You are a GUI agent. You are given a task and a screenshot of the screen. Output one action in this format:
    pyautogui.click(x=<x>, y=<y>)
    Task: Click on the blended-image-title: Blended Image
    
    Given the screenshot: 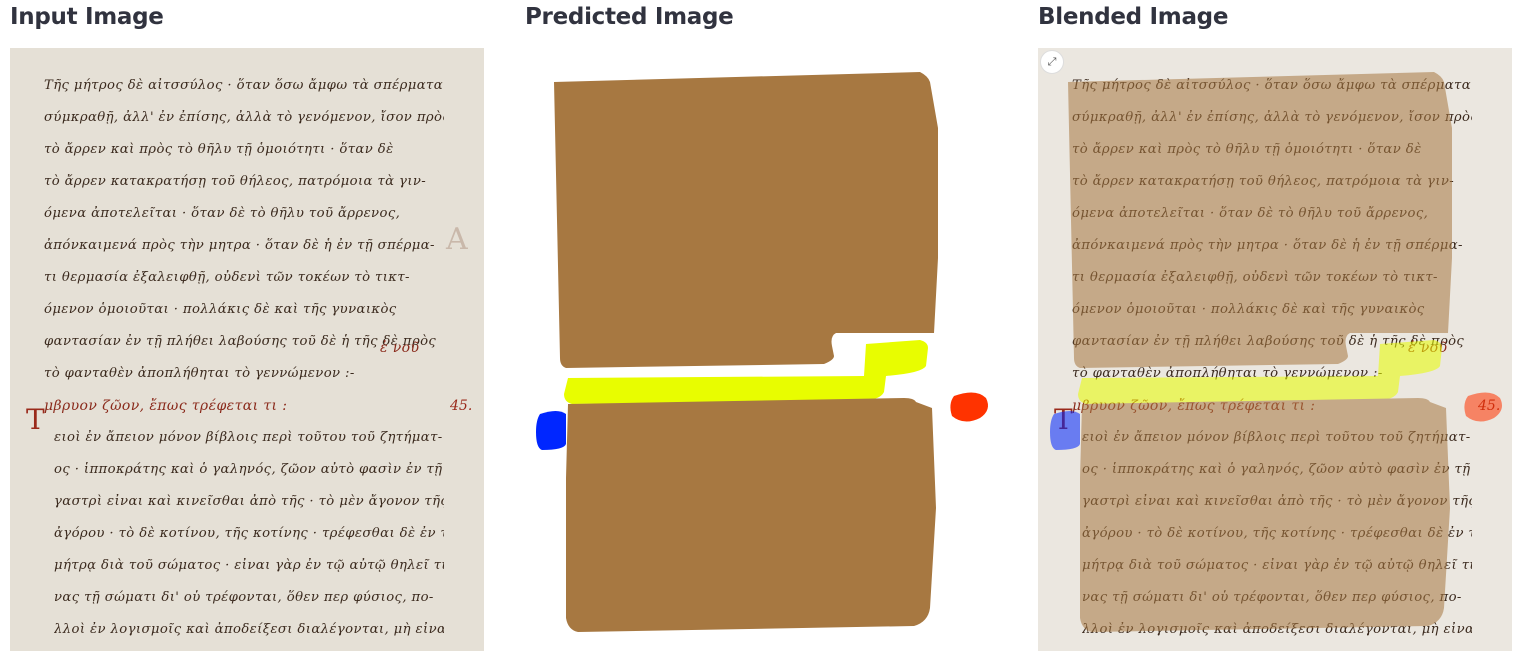 What is the action you would take?
    pyautogui.click(x=1133, y=17)
    